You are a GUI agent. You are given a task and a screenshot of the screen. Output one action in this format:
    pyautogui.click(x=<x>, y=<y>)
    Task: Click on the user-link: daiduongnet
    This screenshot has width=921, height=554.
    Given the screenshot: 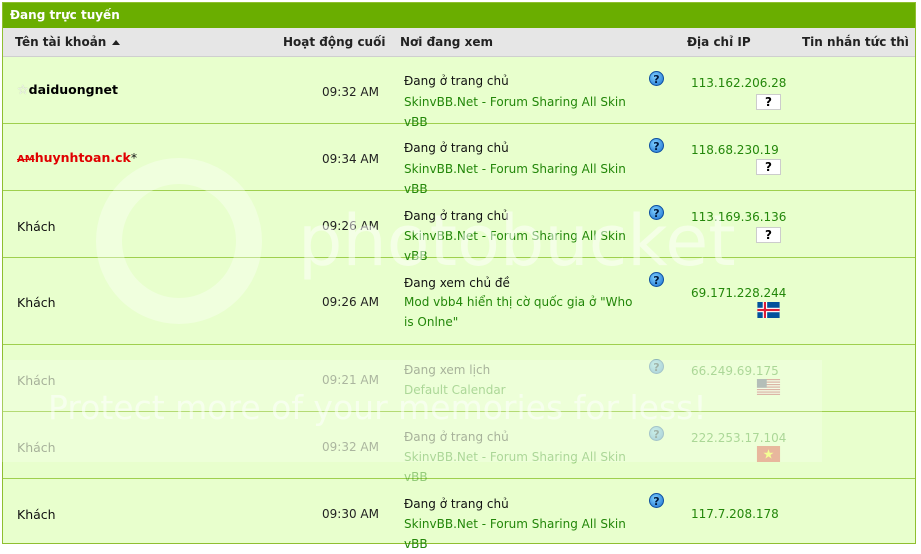 What is the action you would take?
    pyautogui.click(x=73, y=89)
    